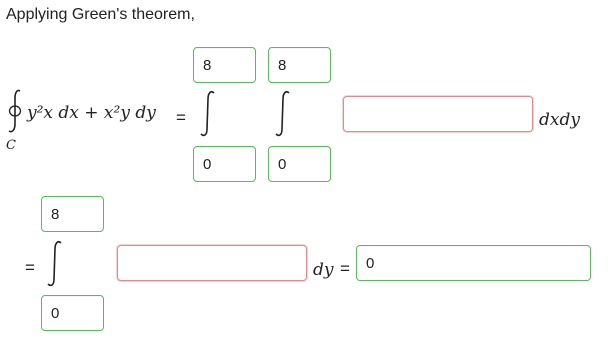 The width and height of the screenshot is (611, 363). What do you see at coordinates (299, 65) in the screenshot?
I see `inner-upper-limit-input` at bounding box center [299, 65].